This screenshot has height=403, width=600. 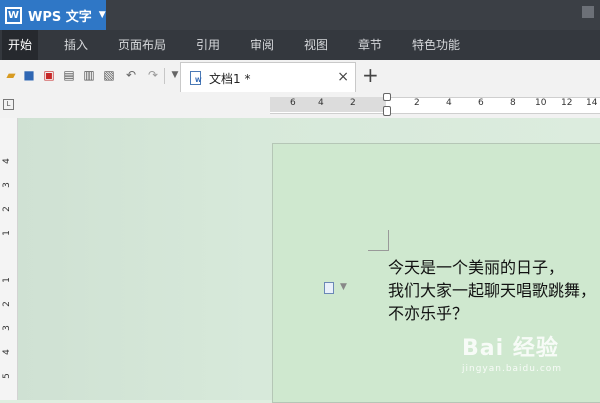 I want to click on ruler-label: 8, so click(x=513, y=103).